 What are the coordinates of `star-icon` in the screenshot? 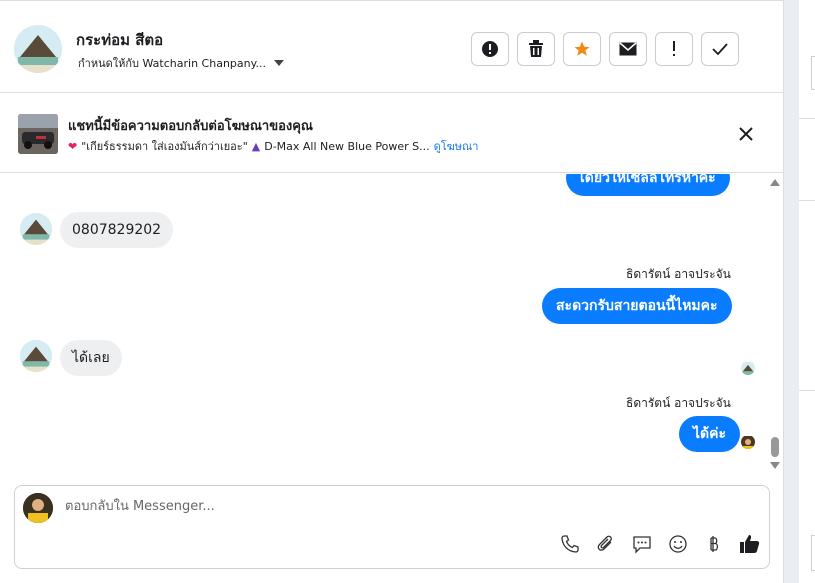 It's located at (582, 48).